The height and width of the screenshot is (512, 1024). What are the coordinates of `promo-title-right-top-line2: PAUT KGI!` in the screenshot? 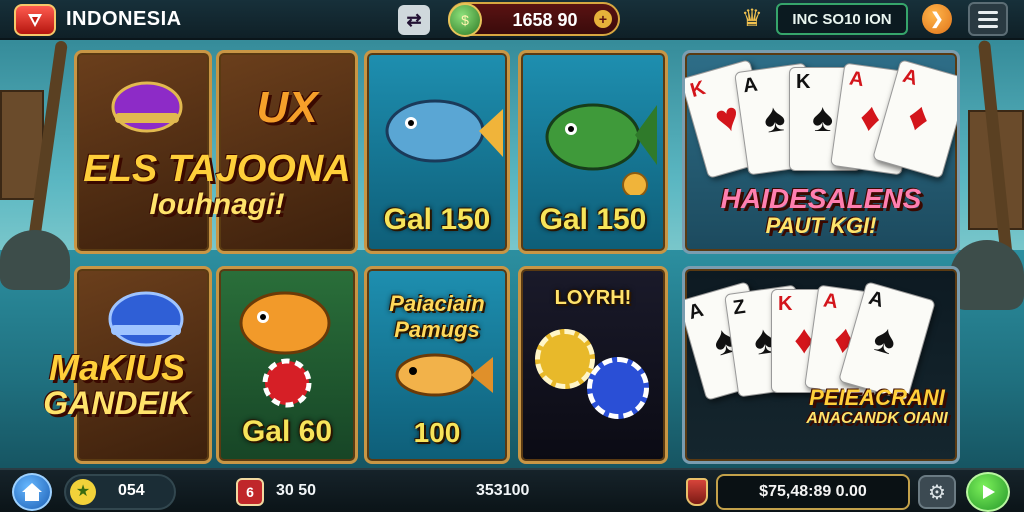 It's located at (821, 225).